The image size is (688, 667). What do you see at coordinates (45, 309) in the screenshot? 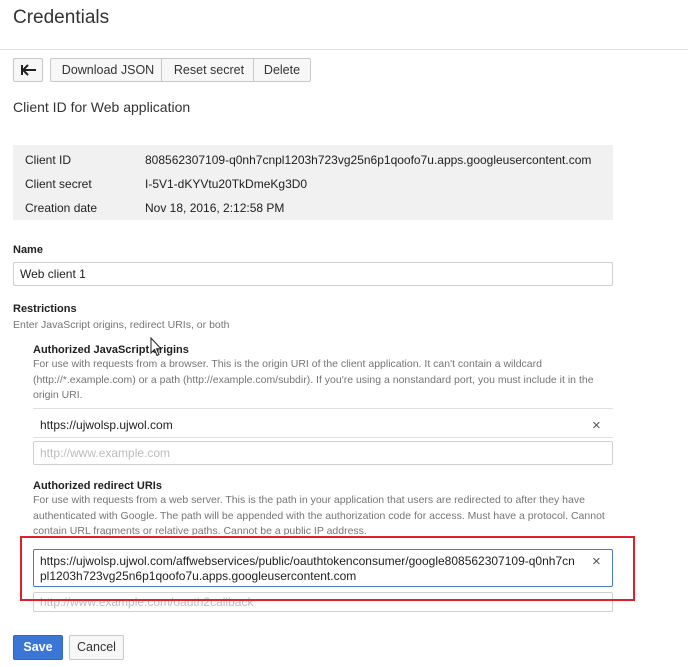
I see `restrictions-label: Restrictions` at bounding box center [45, 309].